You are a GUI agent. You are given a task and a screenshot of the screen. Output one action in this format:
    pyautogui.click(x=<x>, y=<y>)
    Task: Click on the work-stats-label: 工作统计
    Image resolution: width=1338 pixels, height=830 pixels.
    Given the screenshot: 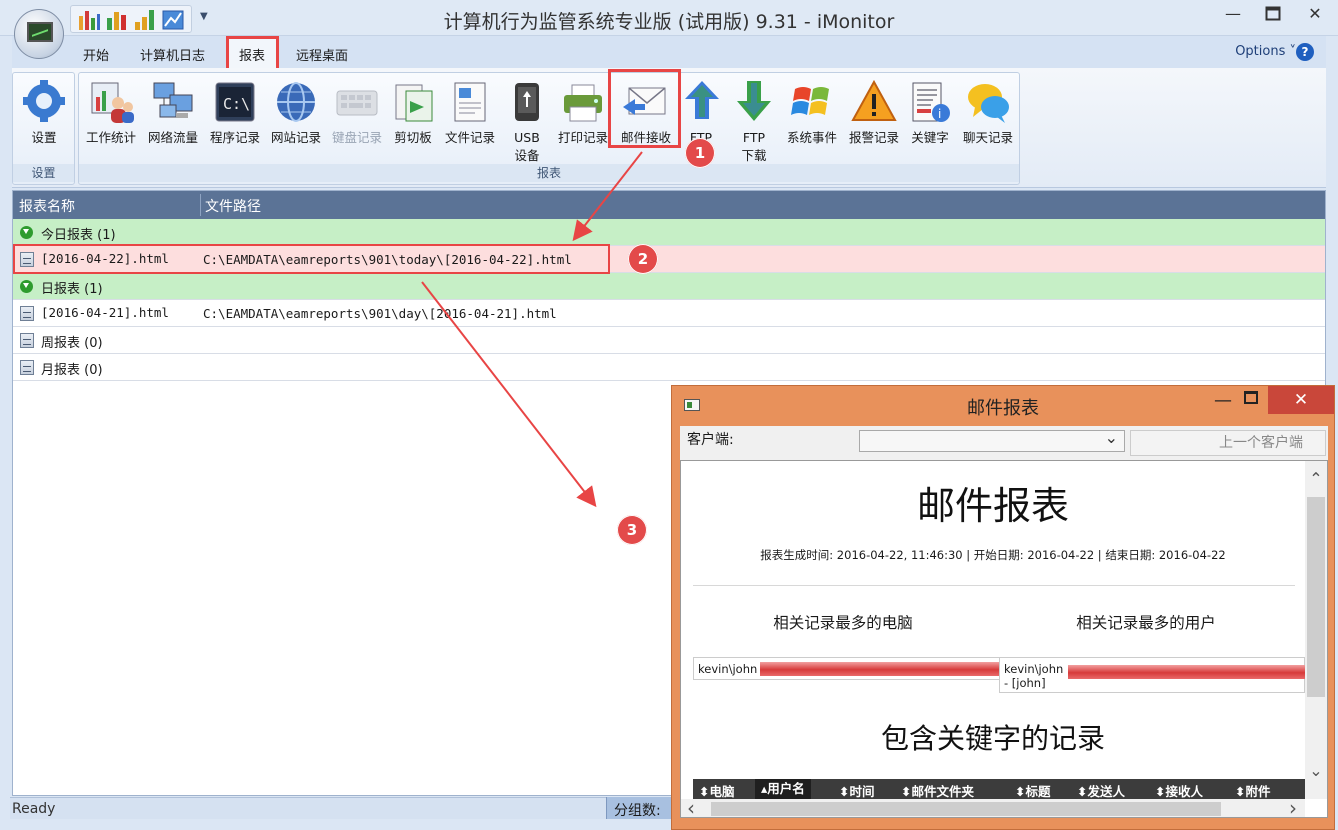 What is the action you would take?
    pyautogui.click(x=110, y=137)
    